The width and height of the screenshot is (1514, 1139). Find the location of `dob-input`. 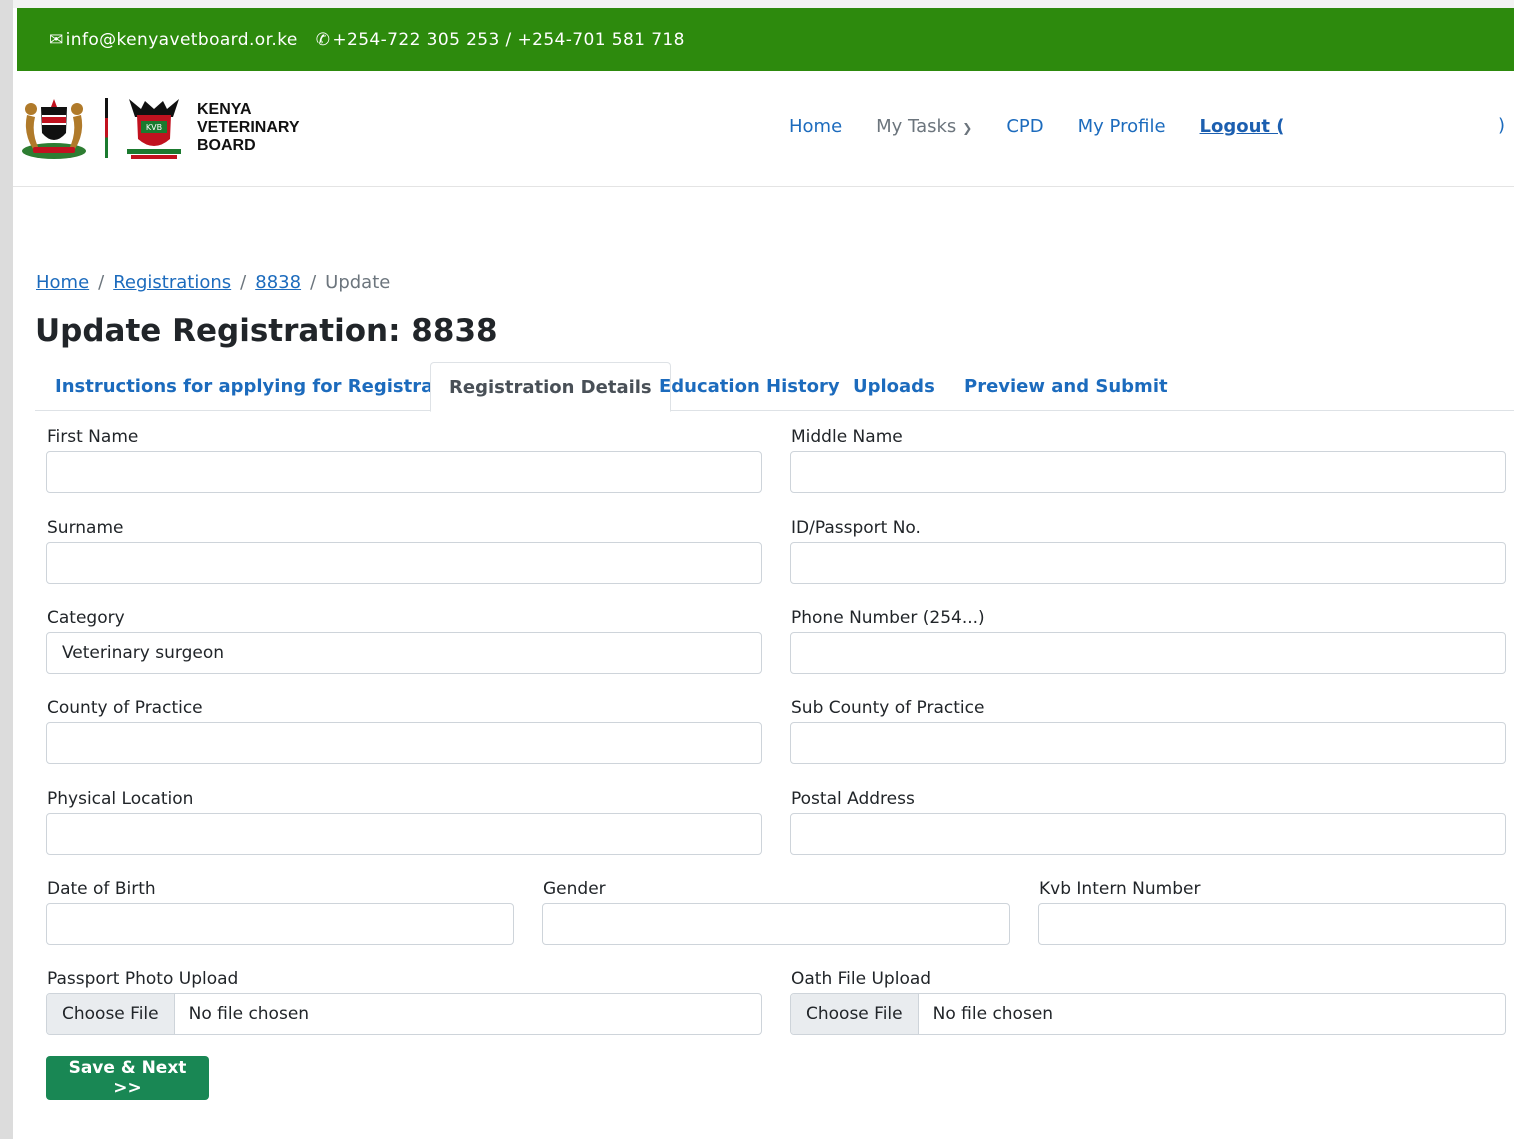

dob-input is located at coordinates (280, 924).